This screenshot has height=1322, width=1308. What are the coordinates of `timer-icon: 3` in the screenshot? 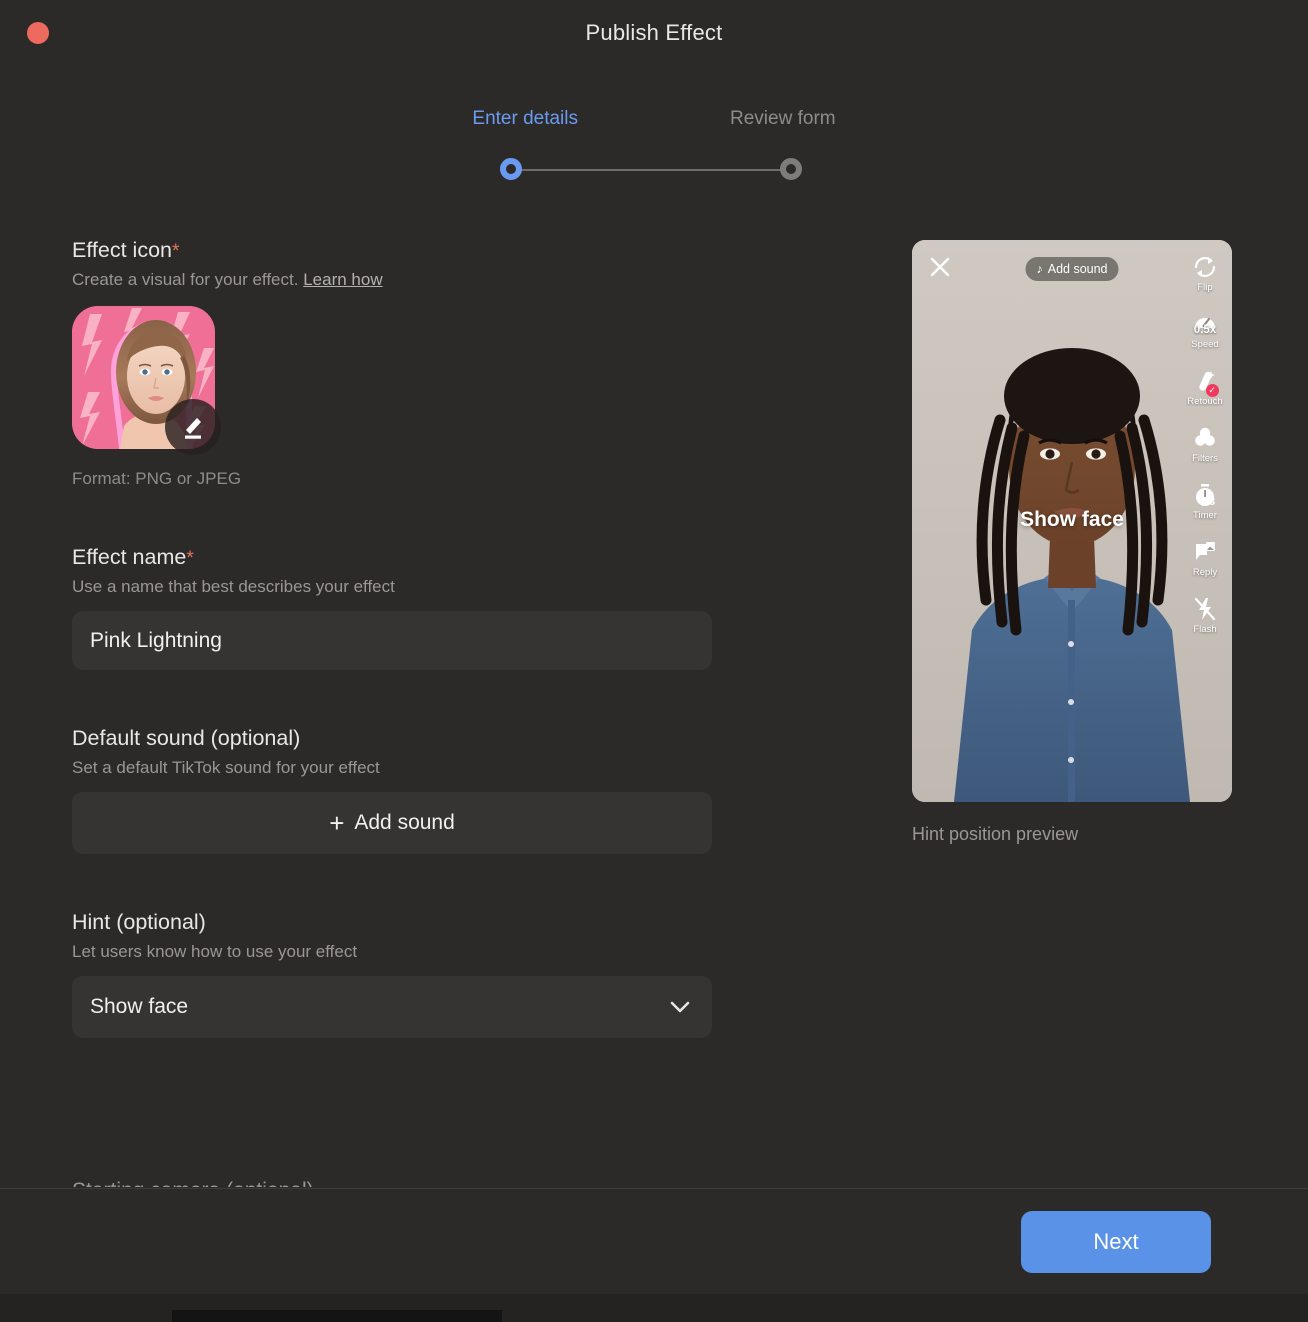 It's located at (1205, 496).